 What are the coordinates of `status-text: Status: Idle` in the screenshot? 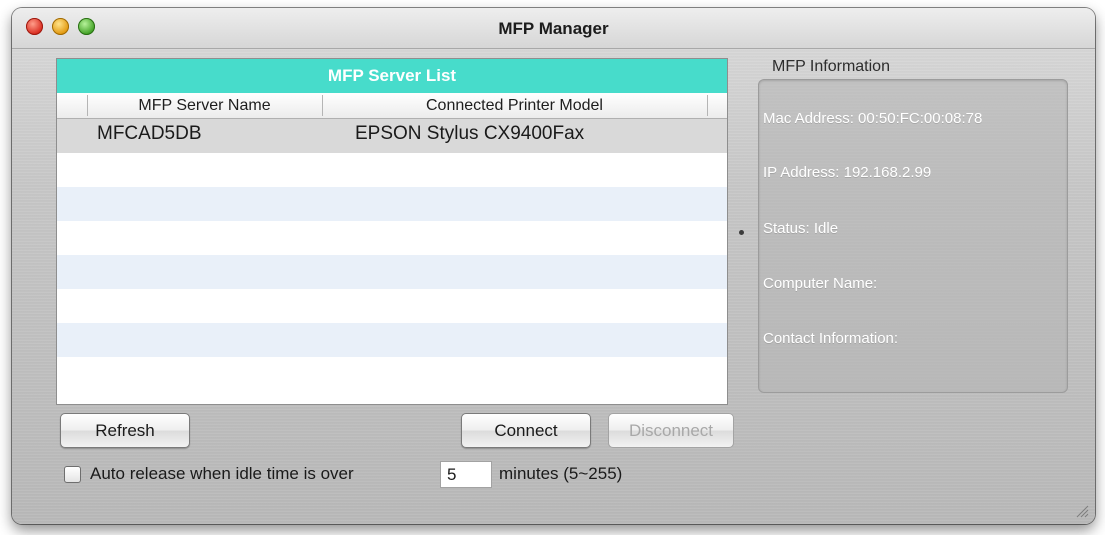 It's located at (801, 228).